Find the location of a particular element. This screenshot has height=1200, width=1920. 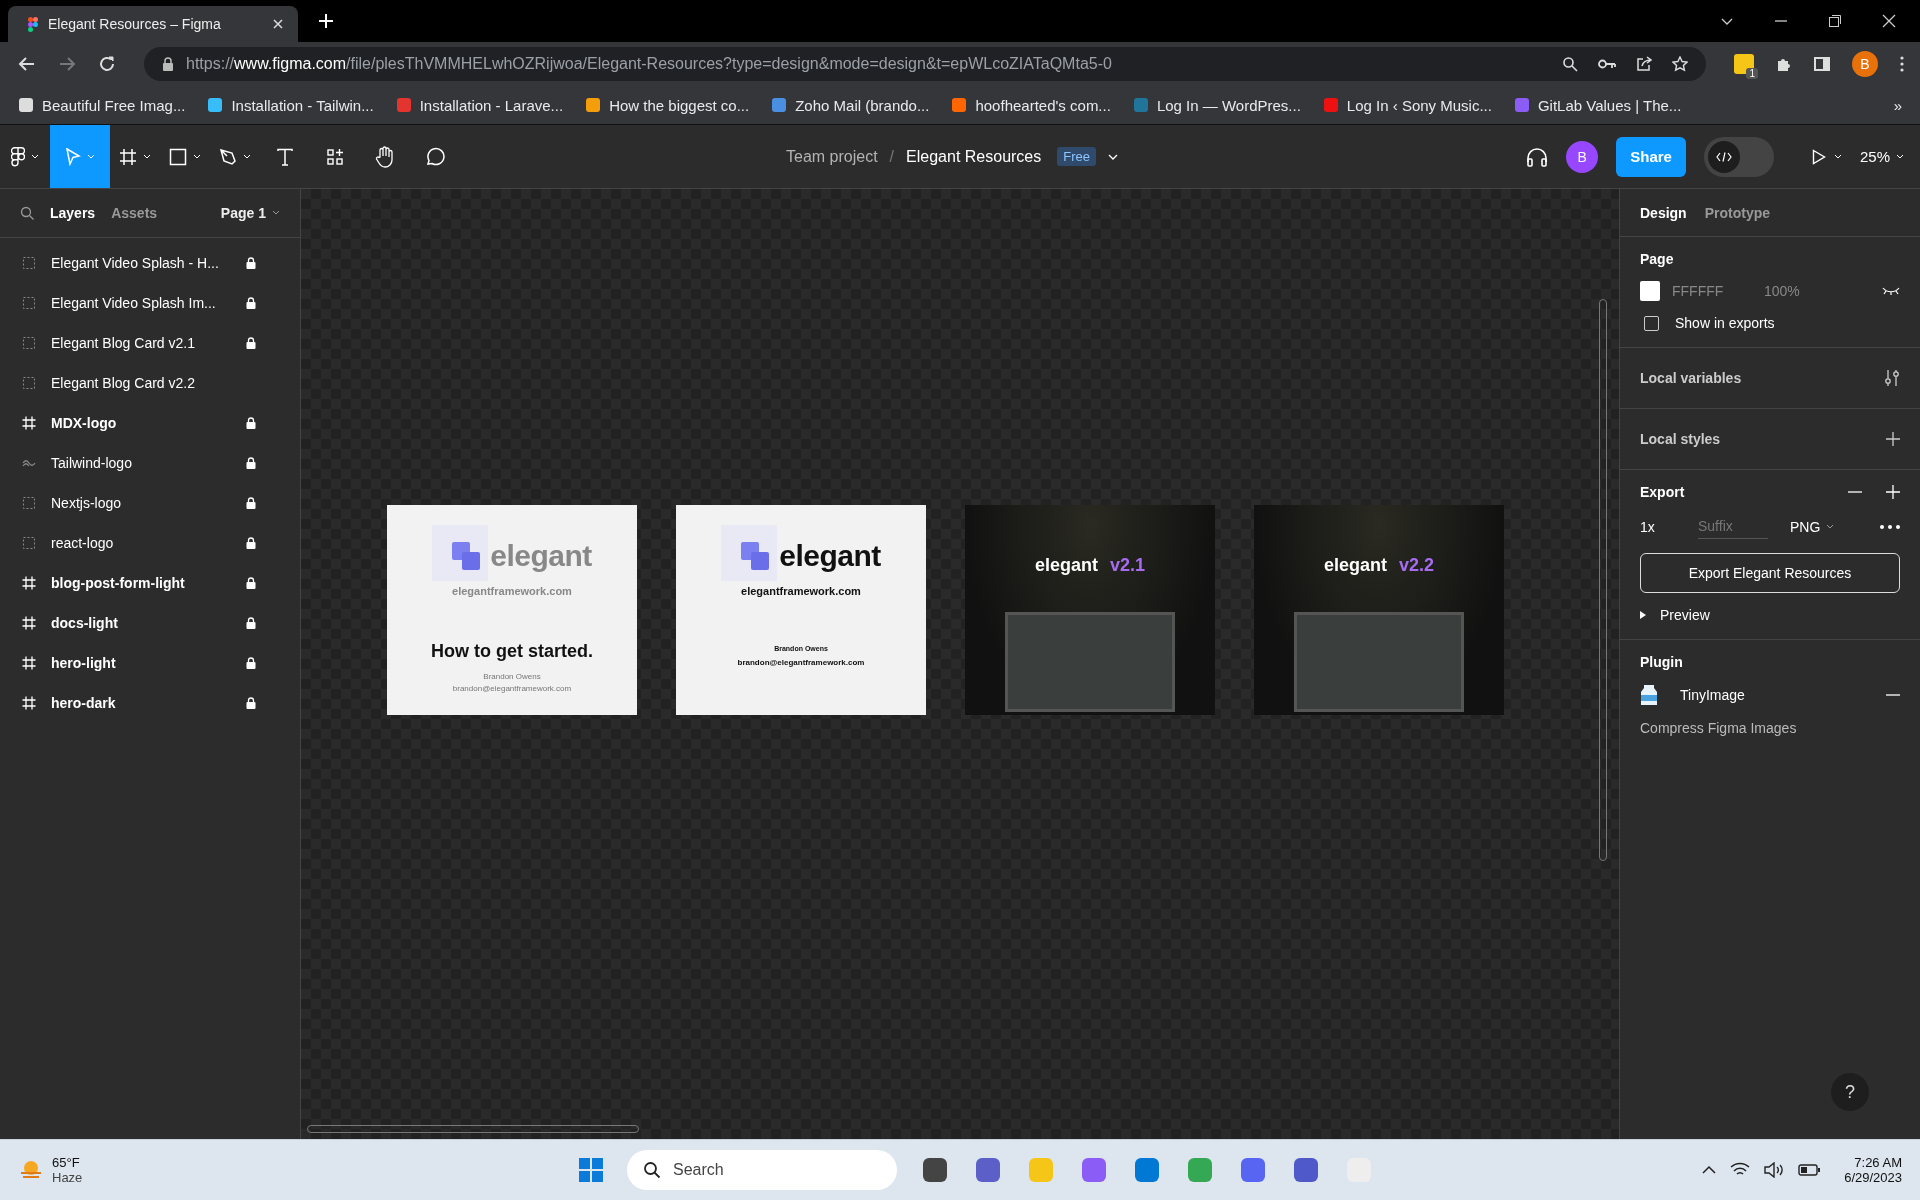

layer-item: Nextjs-logo is located at coordinates (150, 503).